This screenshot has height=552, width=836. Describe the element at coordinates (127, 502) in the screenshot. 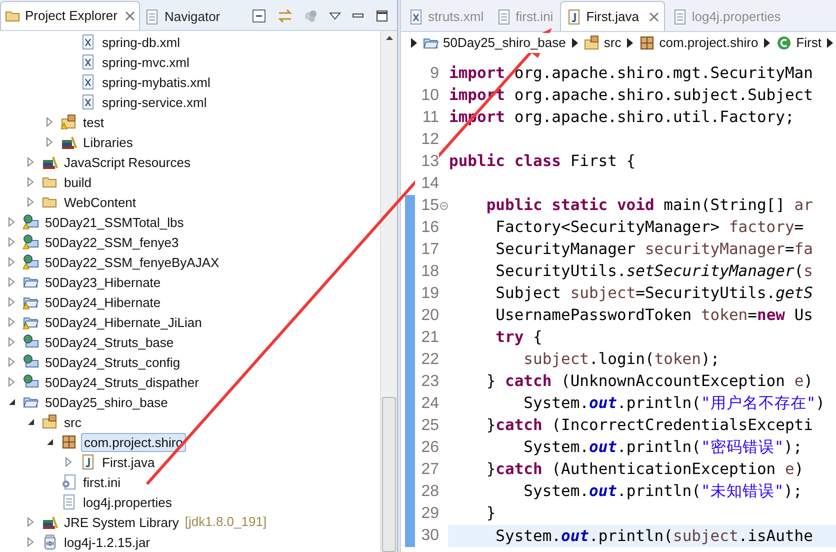

I see `tree-item: log4j.properties` at that location.